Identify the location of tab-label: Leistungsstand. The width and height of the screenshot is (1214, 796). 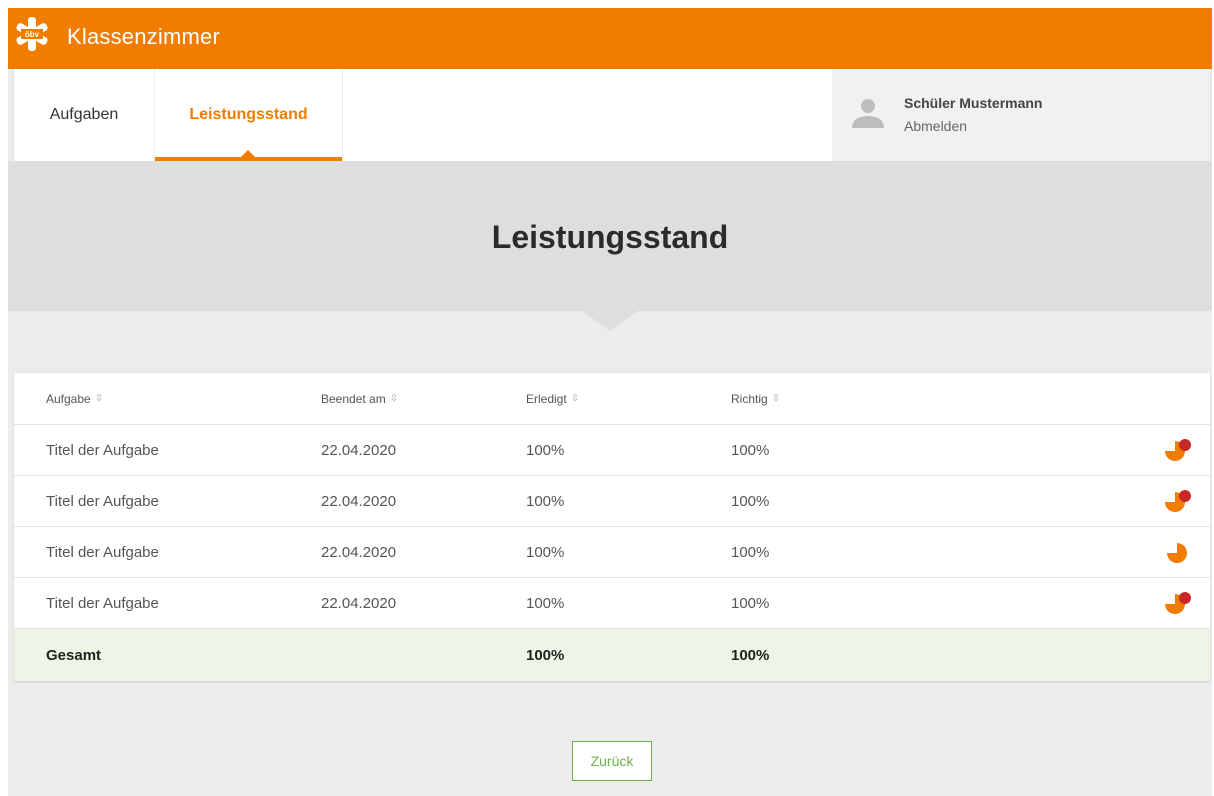
(248, 114).